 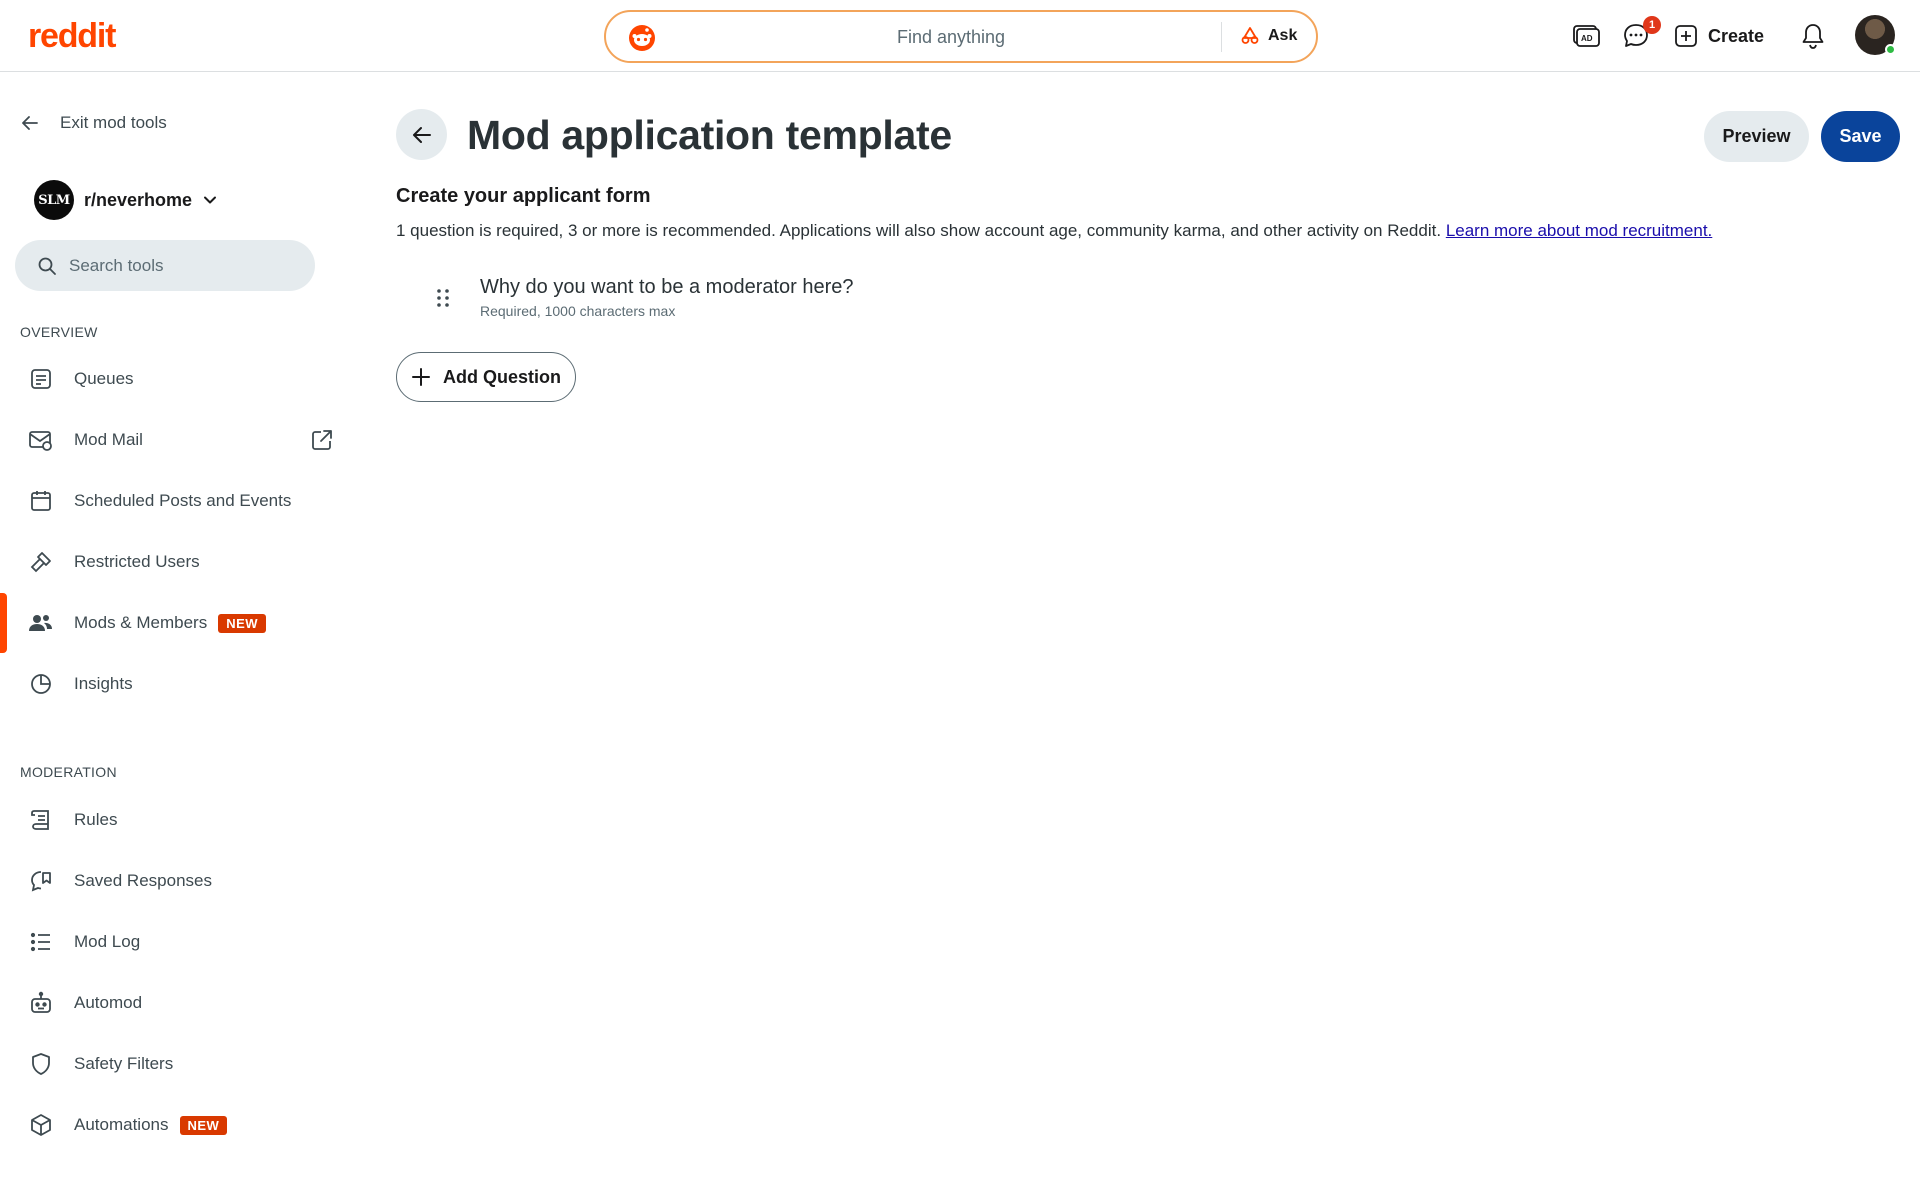 I want to click on plus-square-icon, so click(x=1686, y=36).